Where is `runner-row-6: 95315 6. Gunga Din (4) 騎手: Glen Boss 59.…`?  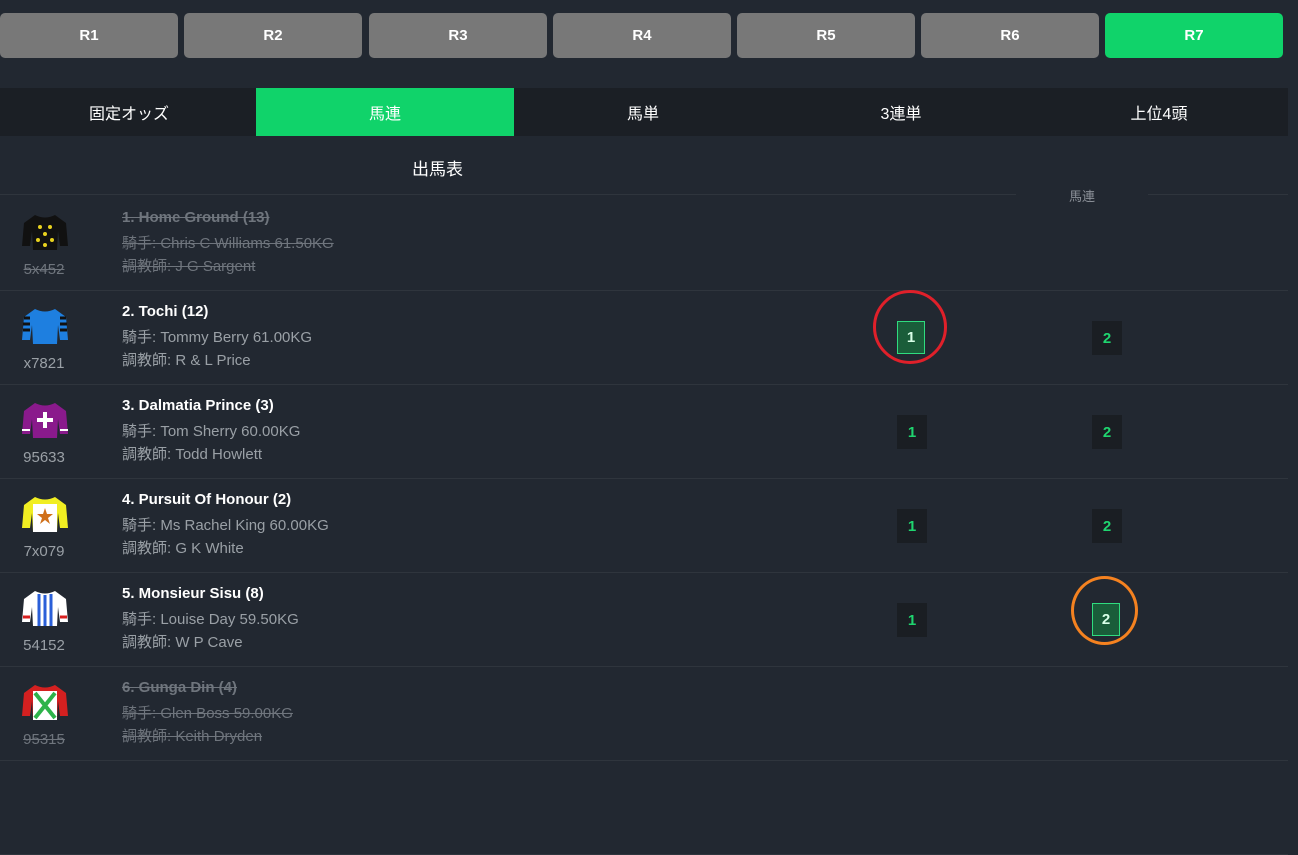
runner-row-6: 95315 6. Gunga Din (4) 騎手: Glen Boss 59.… is located at coordinates (644, 713).